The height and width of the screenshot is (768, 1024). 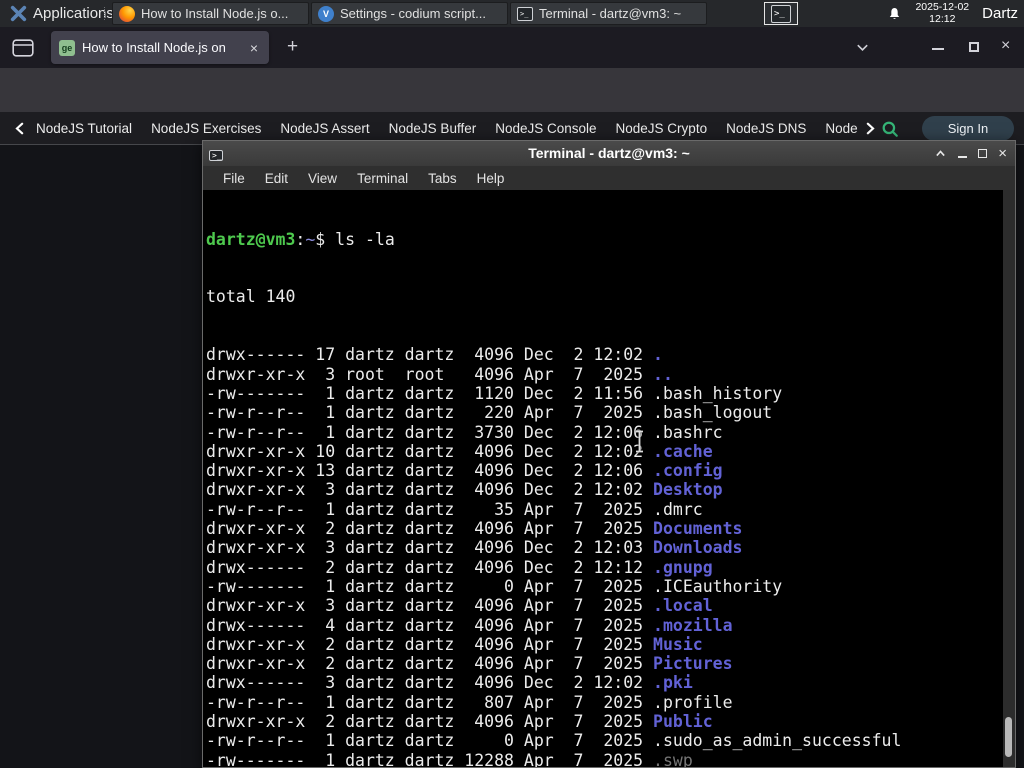 What do you see at coordinates (382, 178) in the screenshot?
I see `menu-terminal: Terminal` at bounding box center [382, 178].